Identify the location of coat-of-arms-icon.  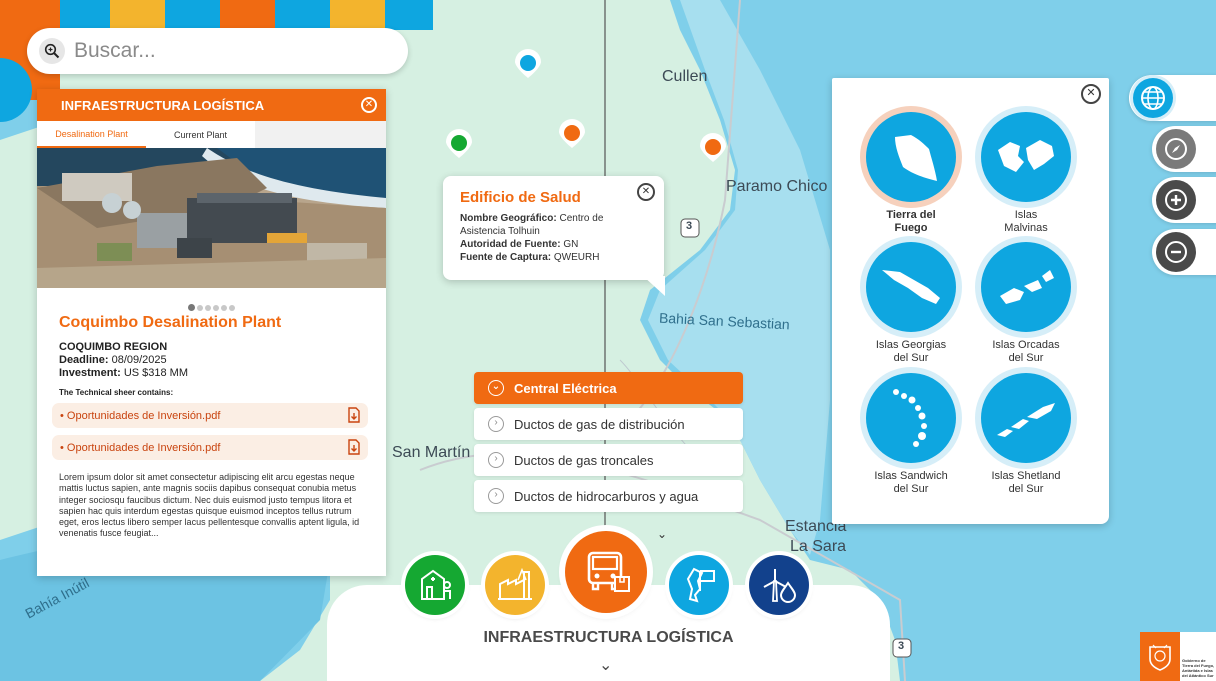
(1160, 656).